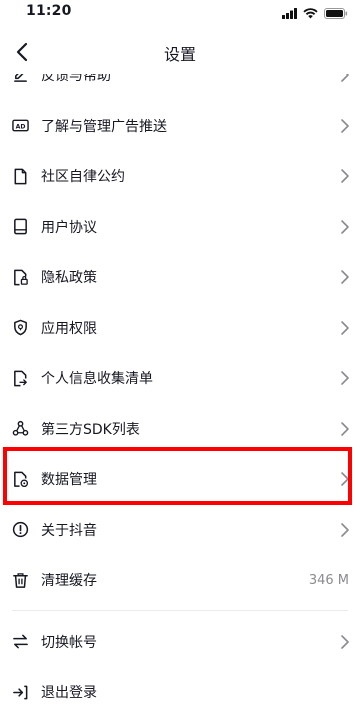  What do you see at coordinates (69, 530) in the screenshot?
I see `row-label: 关于抖音` at bounding box center [69, 530].